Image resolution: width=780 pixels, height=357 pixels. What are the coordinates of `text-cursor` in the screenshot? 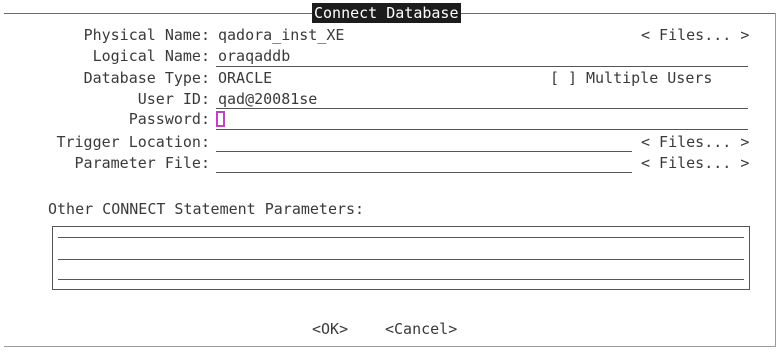 It's located at (220, 119).